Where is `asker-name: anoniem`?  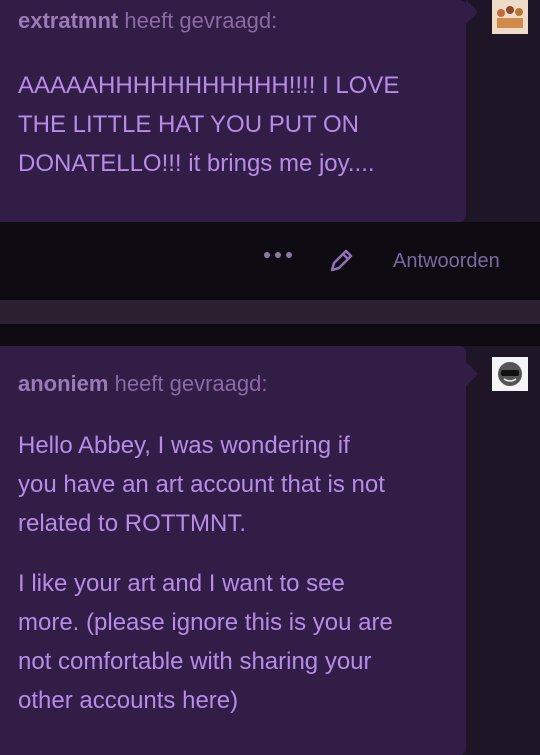
asker-name: anoniem is located at coordinates (63, 383).